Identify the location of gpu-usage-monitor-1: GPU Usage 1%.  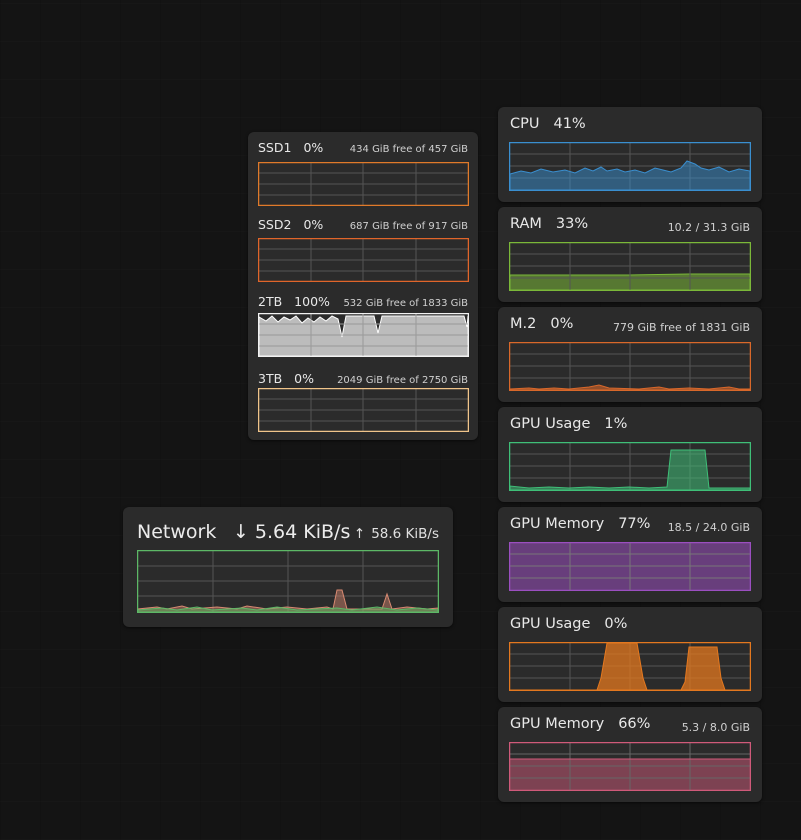
(630, 454).